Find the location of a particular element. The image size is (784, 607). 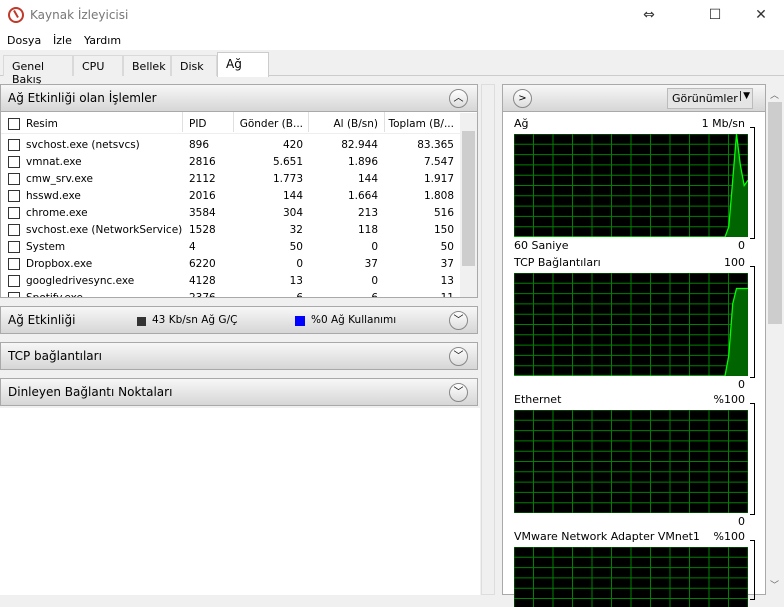

tab-cpu: CPU is located at coordinates (98, 65).